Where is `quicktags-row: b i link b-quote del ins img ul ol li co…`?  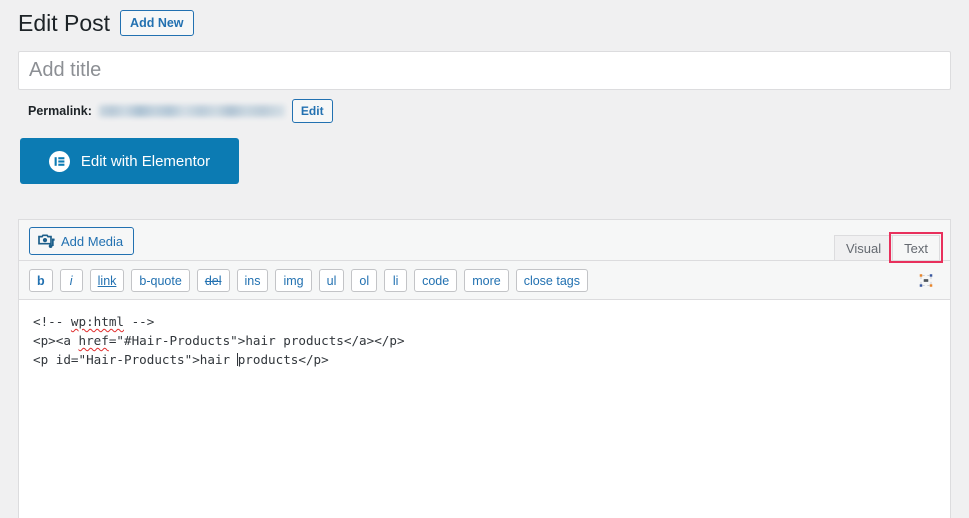 quicktags-row: b i link b-quote del ins img ul ol li co… is located at coordinates (484, 280).